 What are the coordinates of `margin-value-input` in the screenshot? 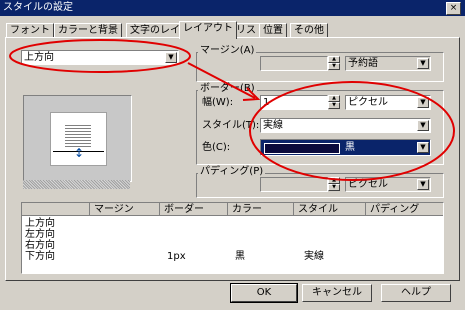 It's located at (294, 63).